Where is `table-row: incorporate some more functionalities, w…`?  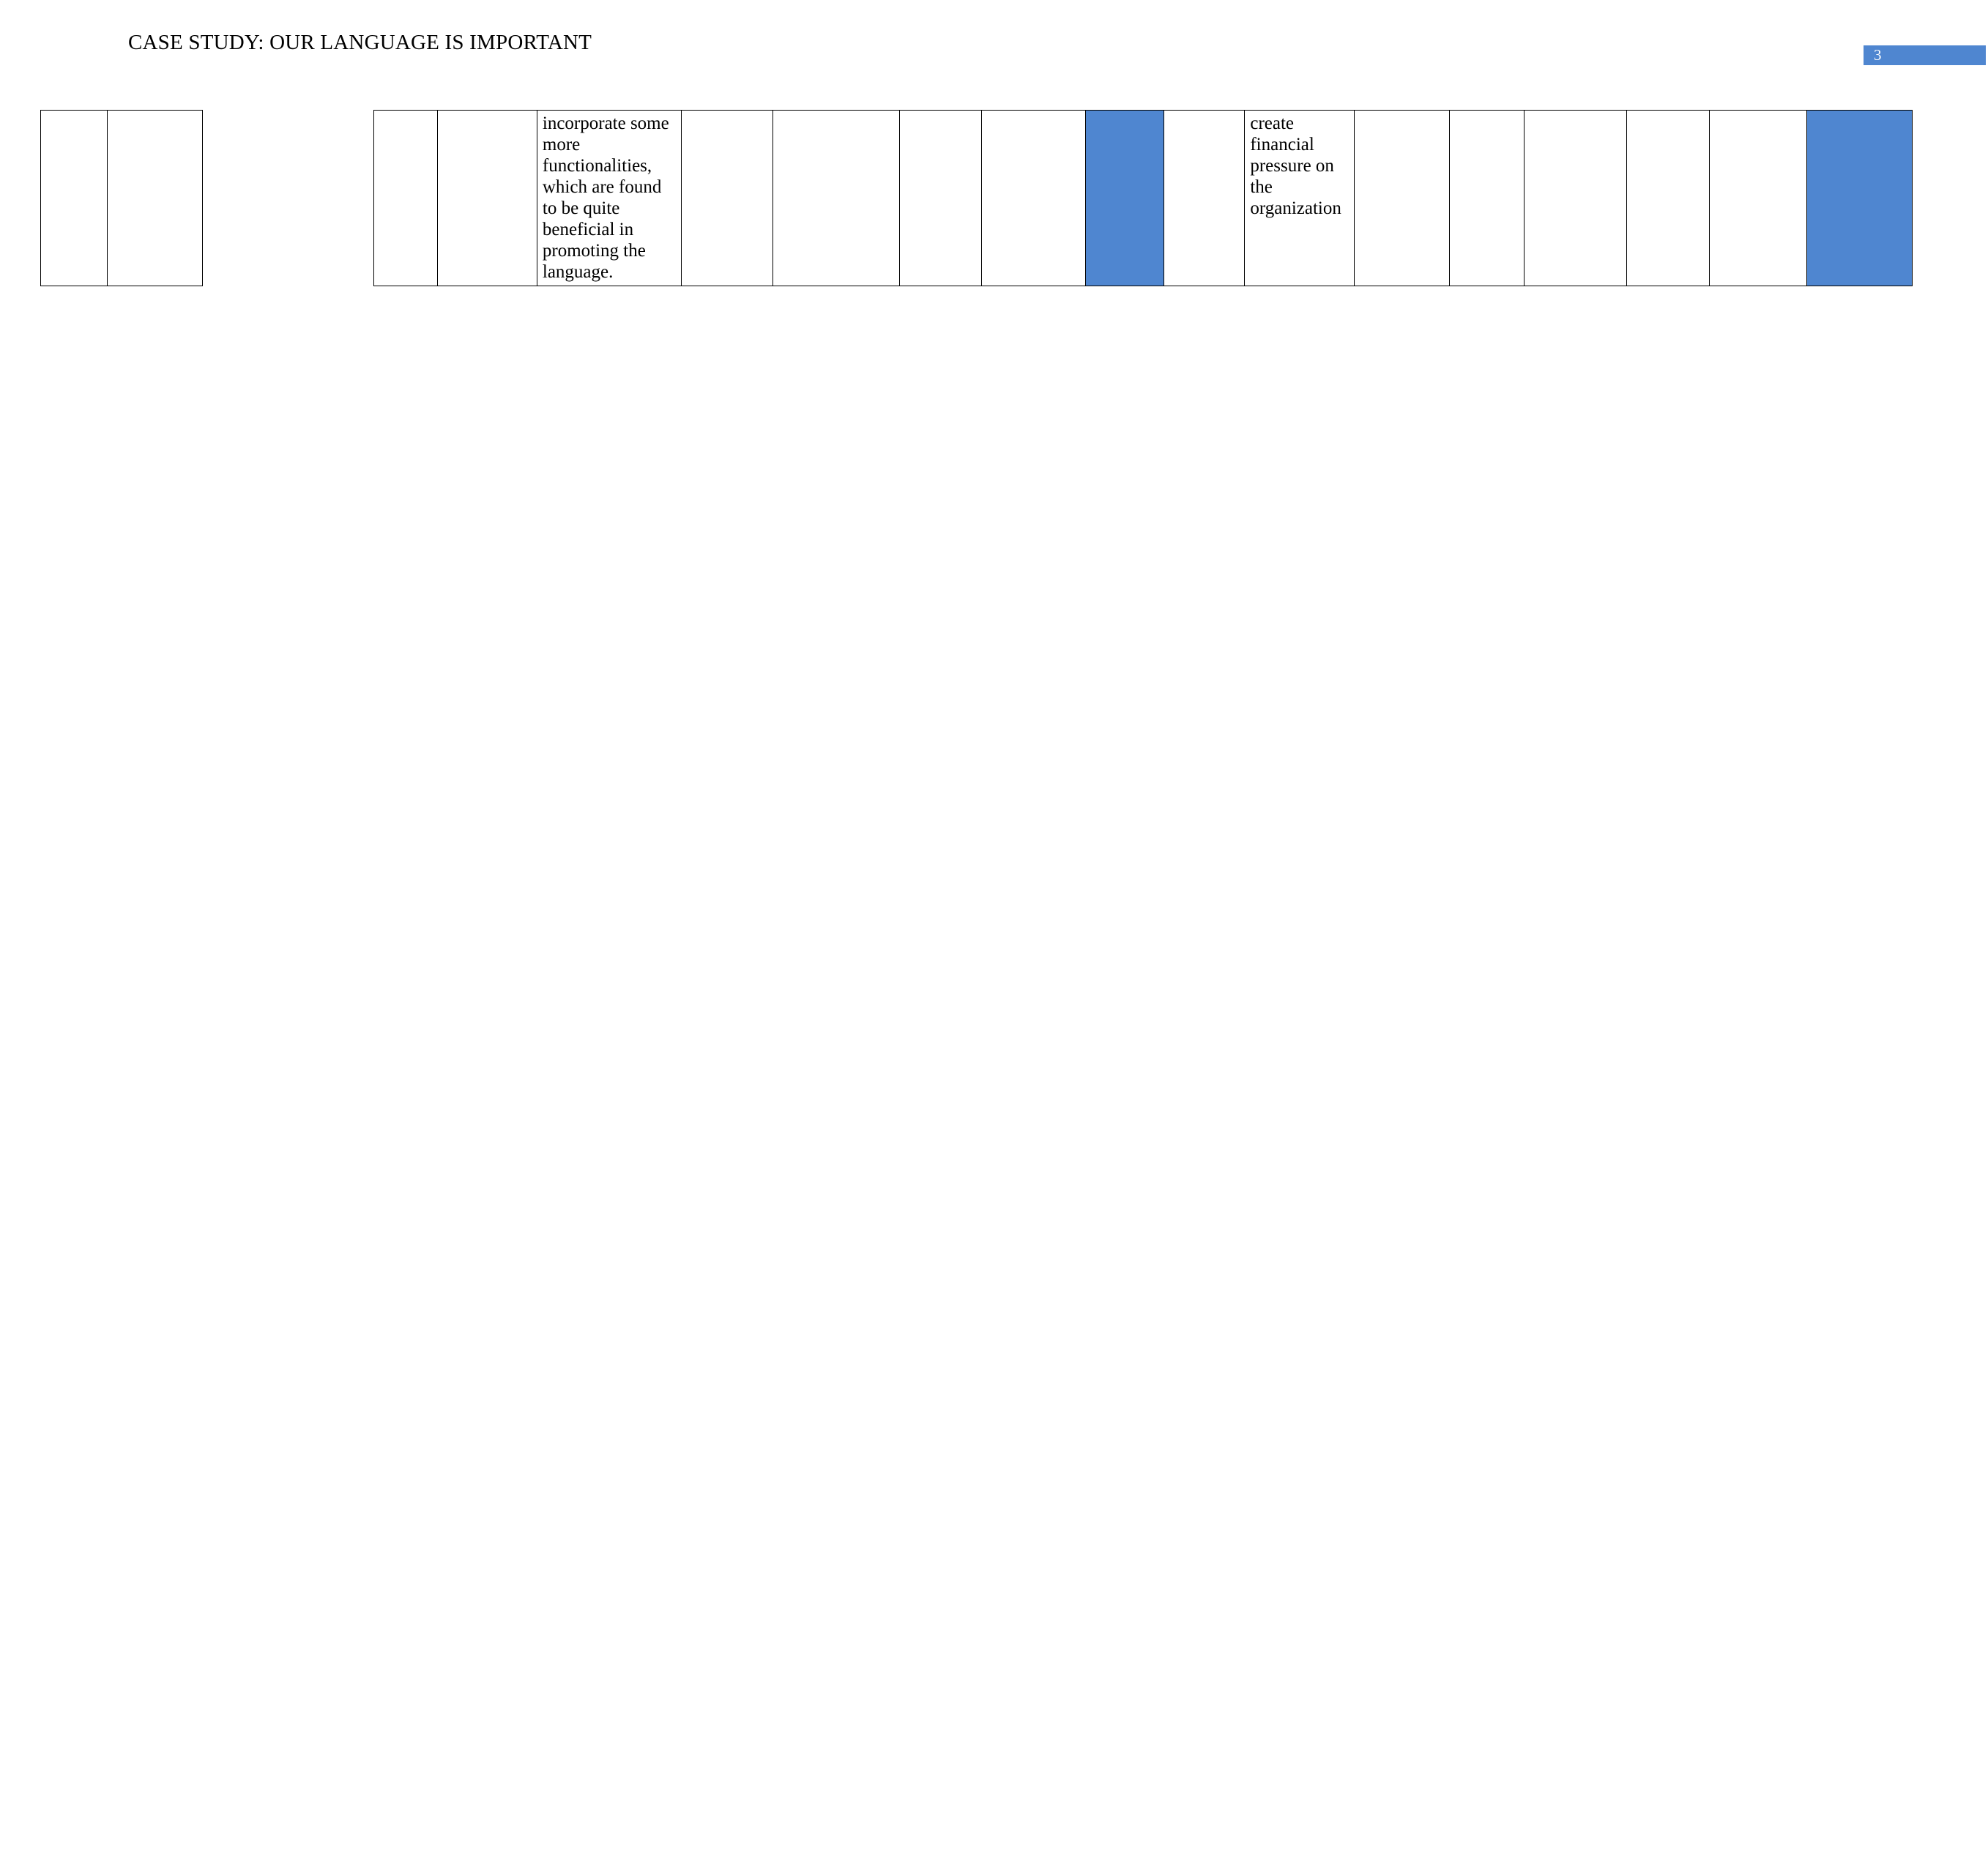
table-row: incorporate some more functionalities, w… is located at coordinates (1143, 198).